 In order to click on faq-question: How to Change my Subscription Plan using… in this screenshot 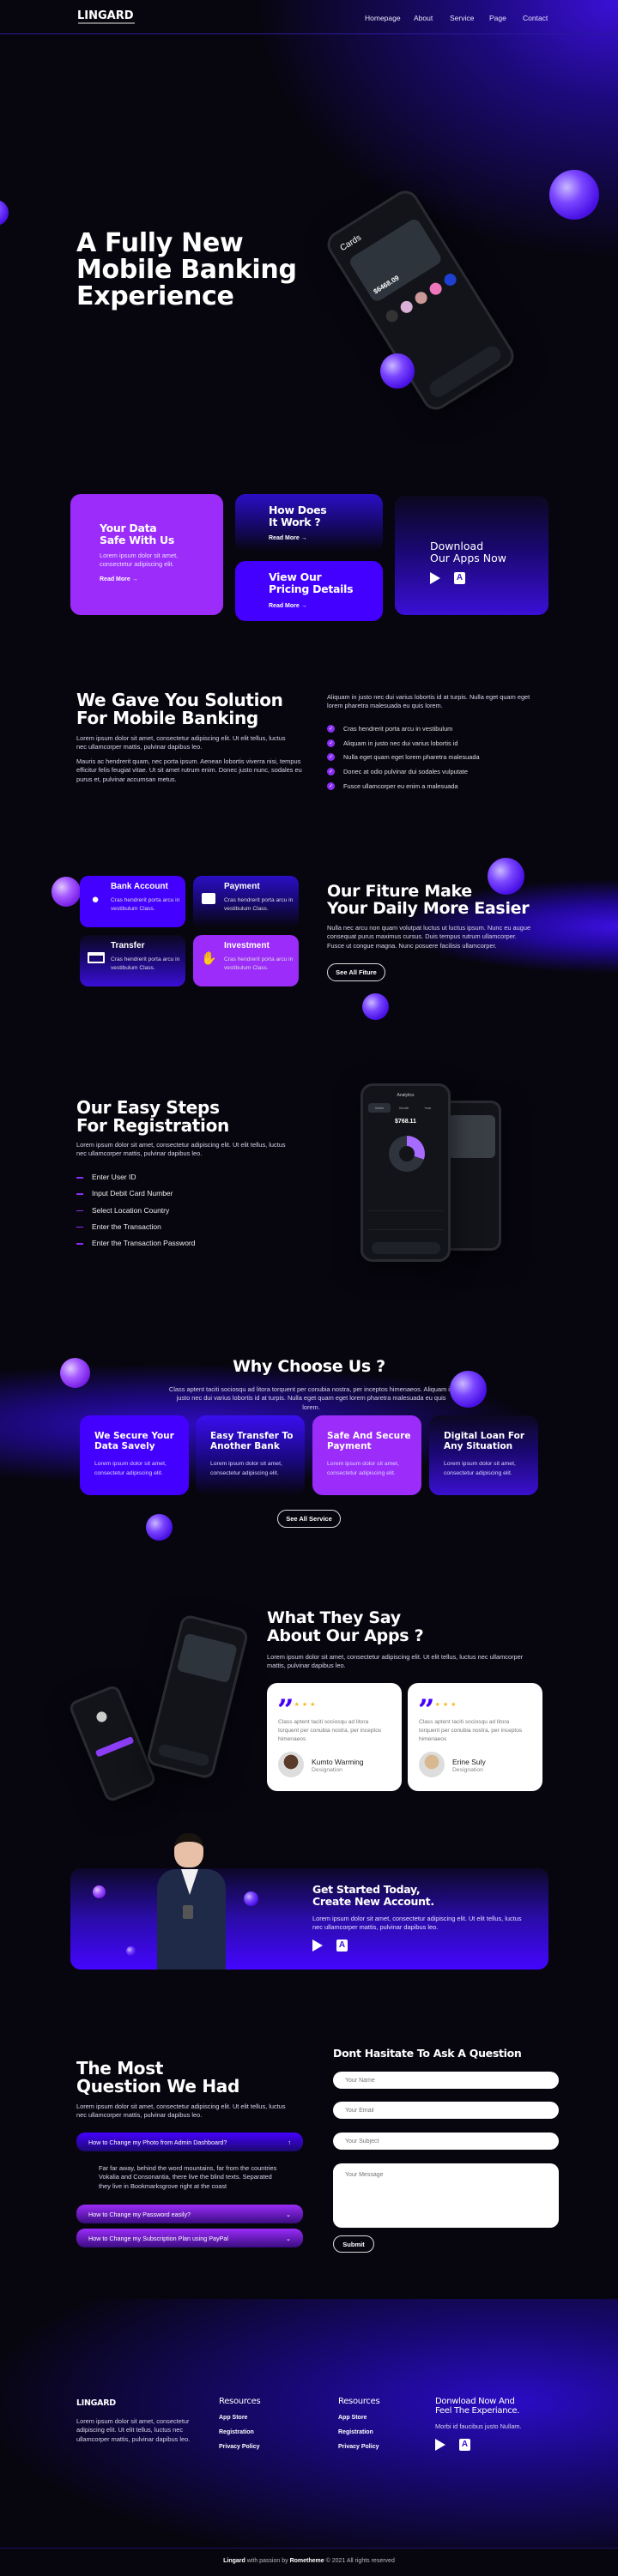, I will do `click(158, 2238)`.